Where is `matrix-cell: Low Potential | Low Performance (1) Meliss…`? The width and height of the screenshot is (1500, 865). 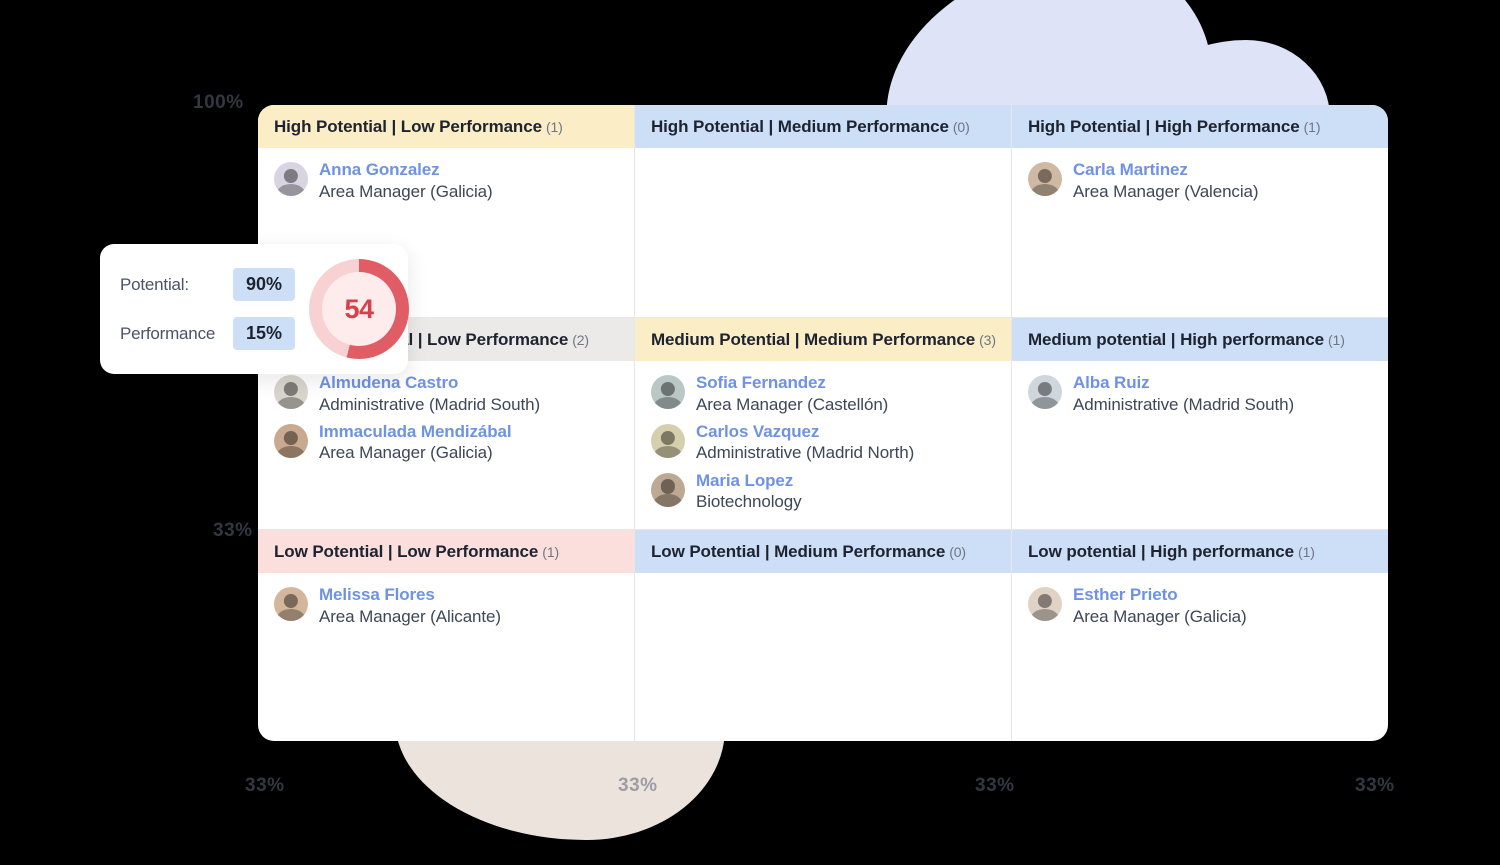 matrix-cell: Low Potential | Low Performance (1) Meliss… is located at coordinates (446, 635).